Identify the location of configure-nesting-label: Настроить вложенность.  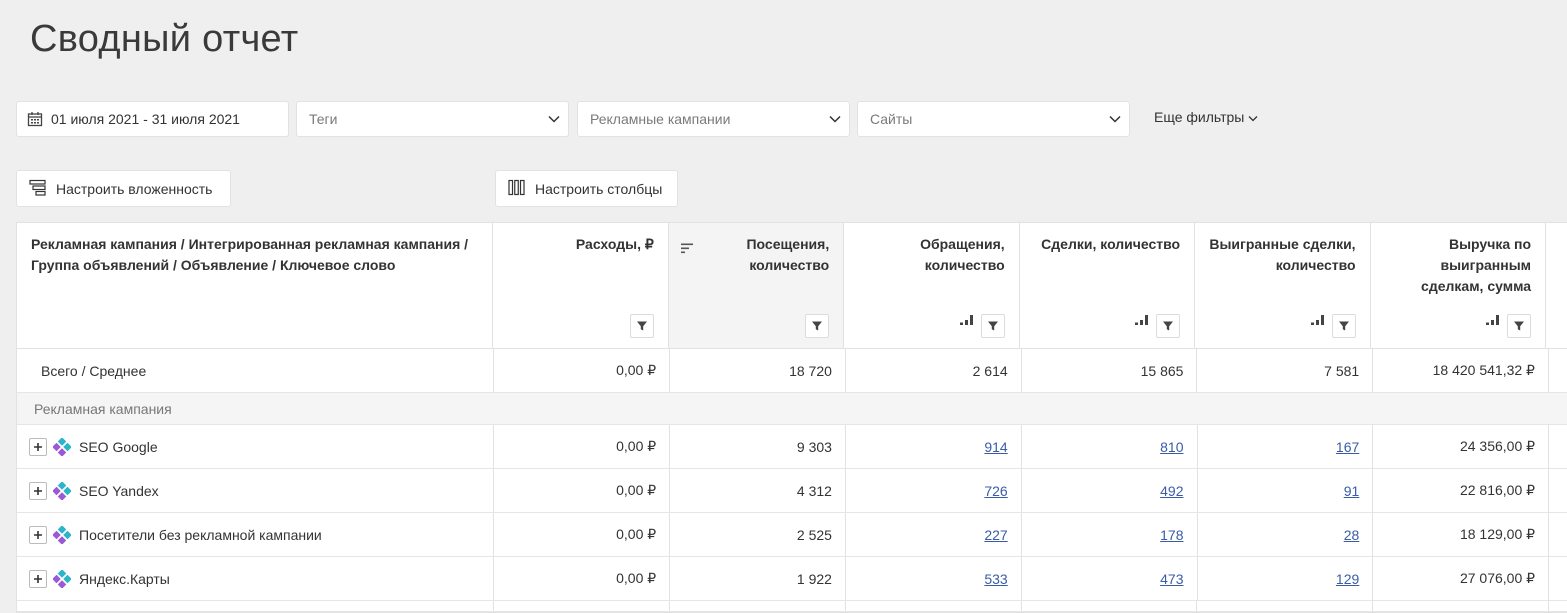
(134, 188).